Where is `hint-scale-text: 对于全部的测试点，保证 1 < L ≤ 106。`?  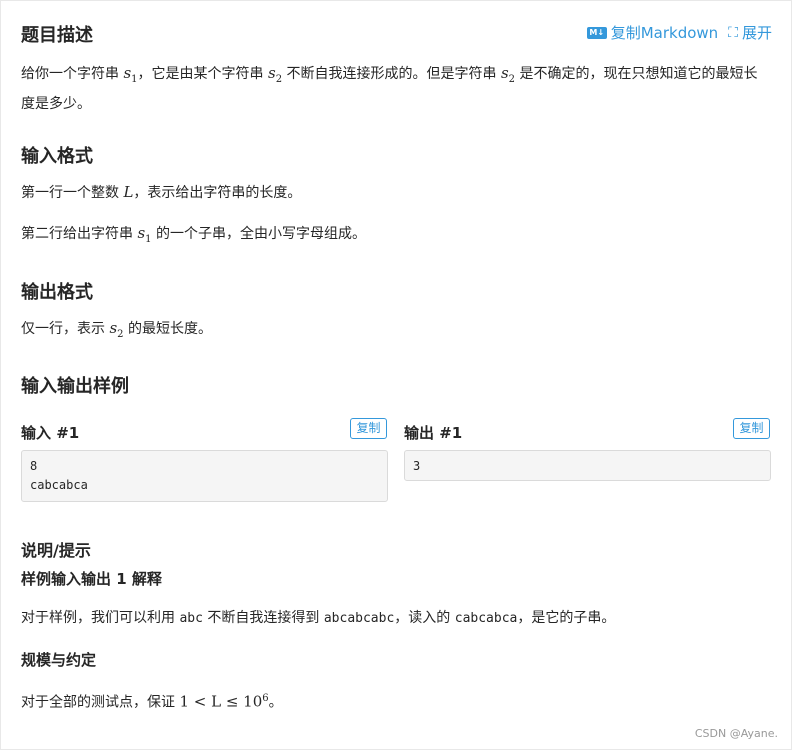 hint-scale-text: 对于全部的测试点，保证 1 < L ≤ 106。 is located at coordinates (152, 701).